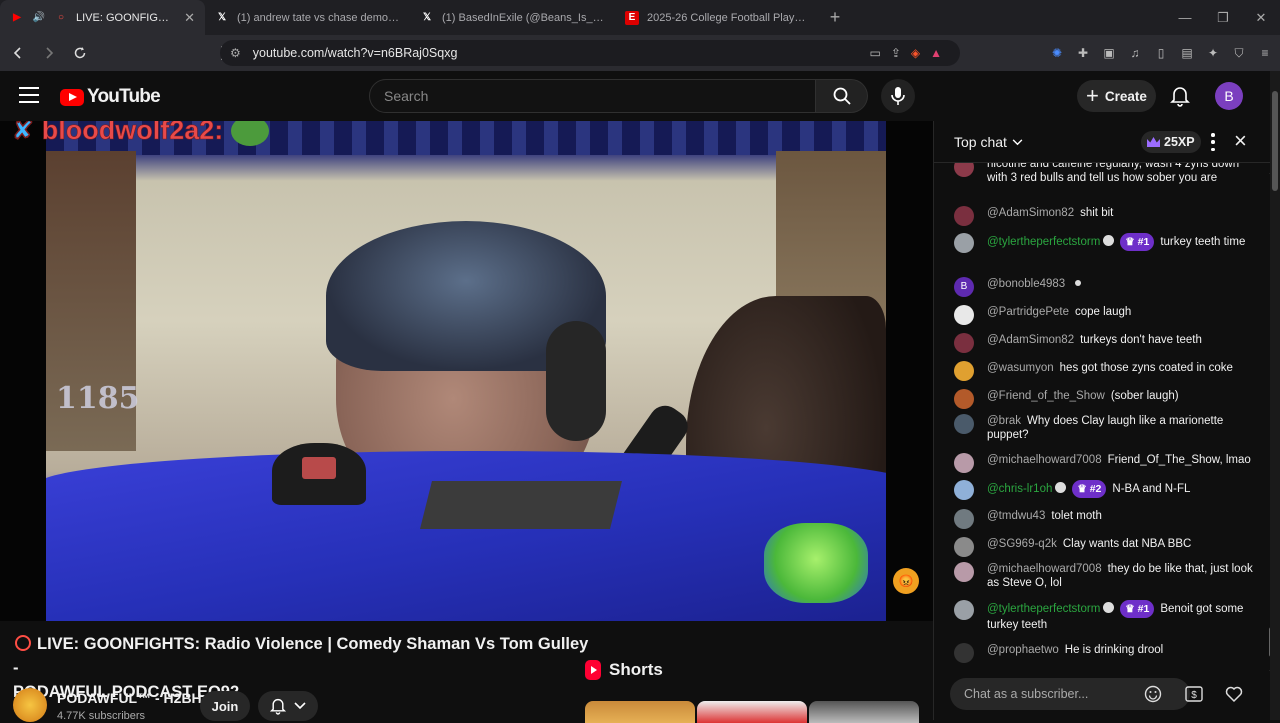 The width and height of the screenshot is (1280, 723). What do you see at coordinates (1109, 53) in the screenshot?
I see `wallet-icon: ▣` at bounding box center [1109, 53].